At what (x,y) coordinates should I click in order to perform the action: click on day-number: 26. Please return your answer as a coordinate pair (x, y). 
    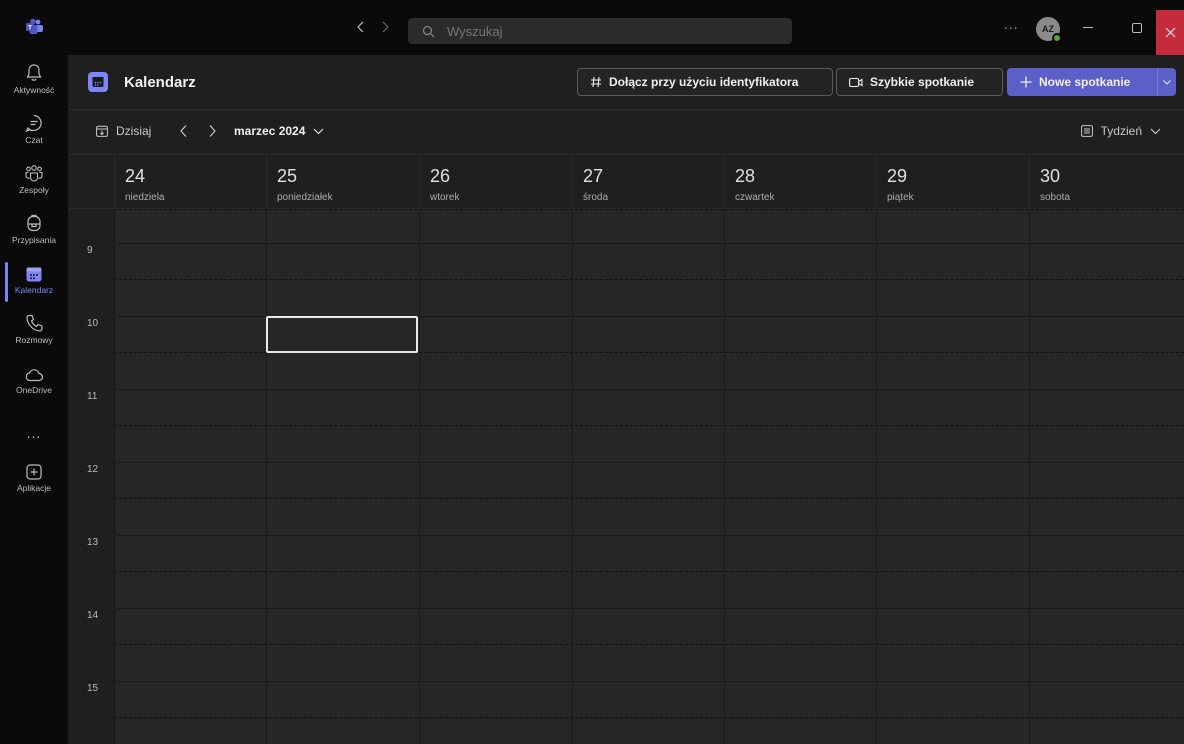
    Looking at the image, I should click on (440, 176).